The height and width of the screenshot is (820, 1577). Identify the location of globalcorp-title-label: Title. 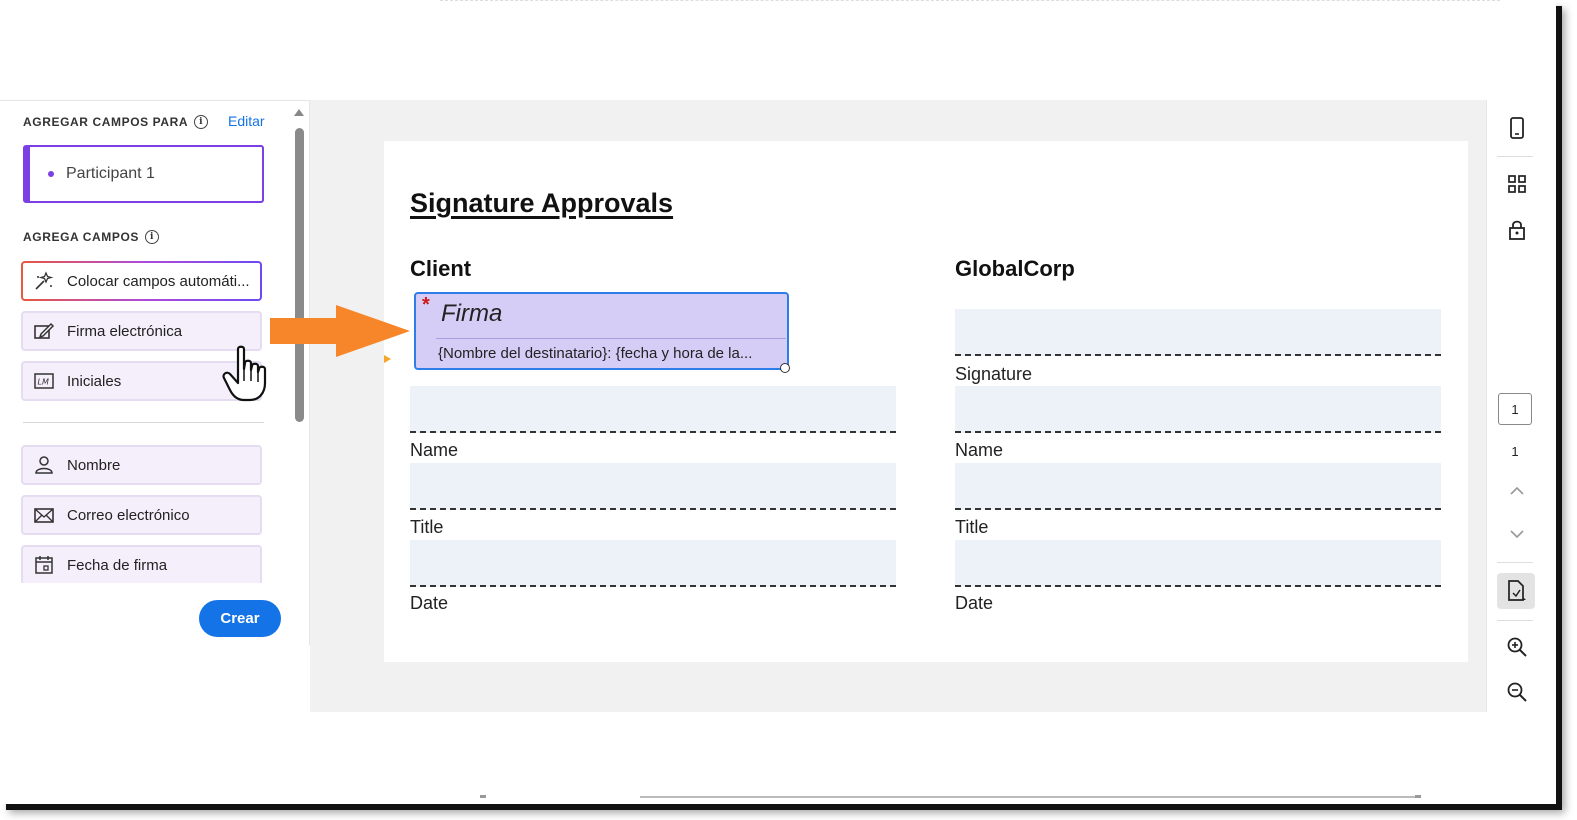
(972, 527).